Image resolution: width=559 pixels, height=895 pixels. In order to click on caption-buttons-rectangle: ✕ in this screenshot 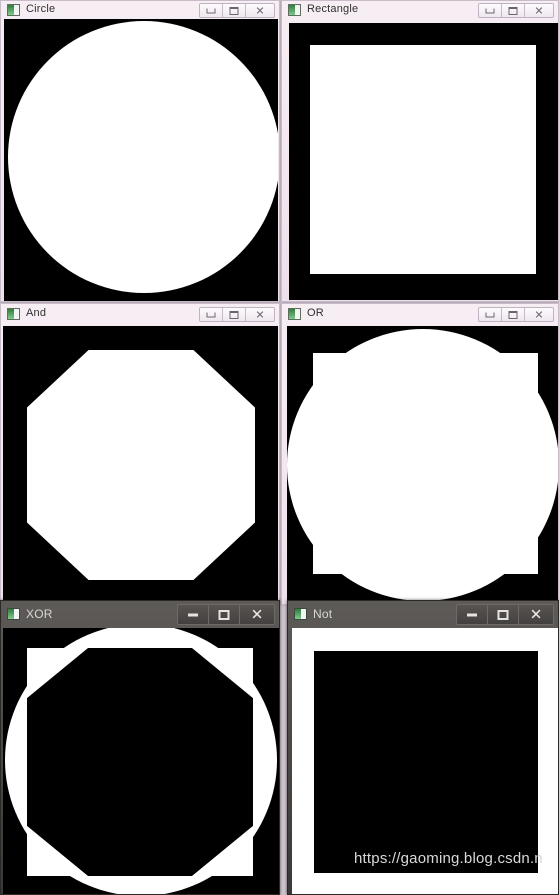, I will do `click(516, 10)`.